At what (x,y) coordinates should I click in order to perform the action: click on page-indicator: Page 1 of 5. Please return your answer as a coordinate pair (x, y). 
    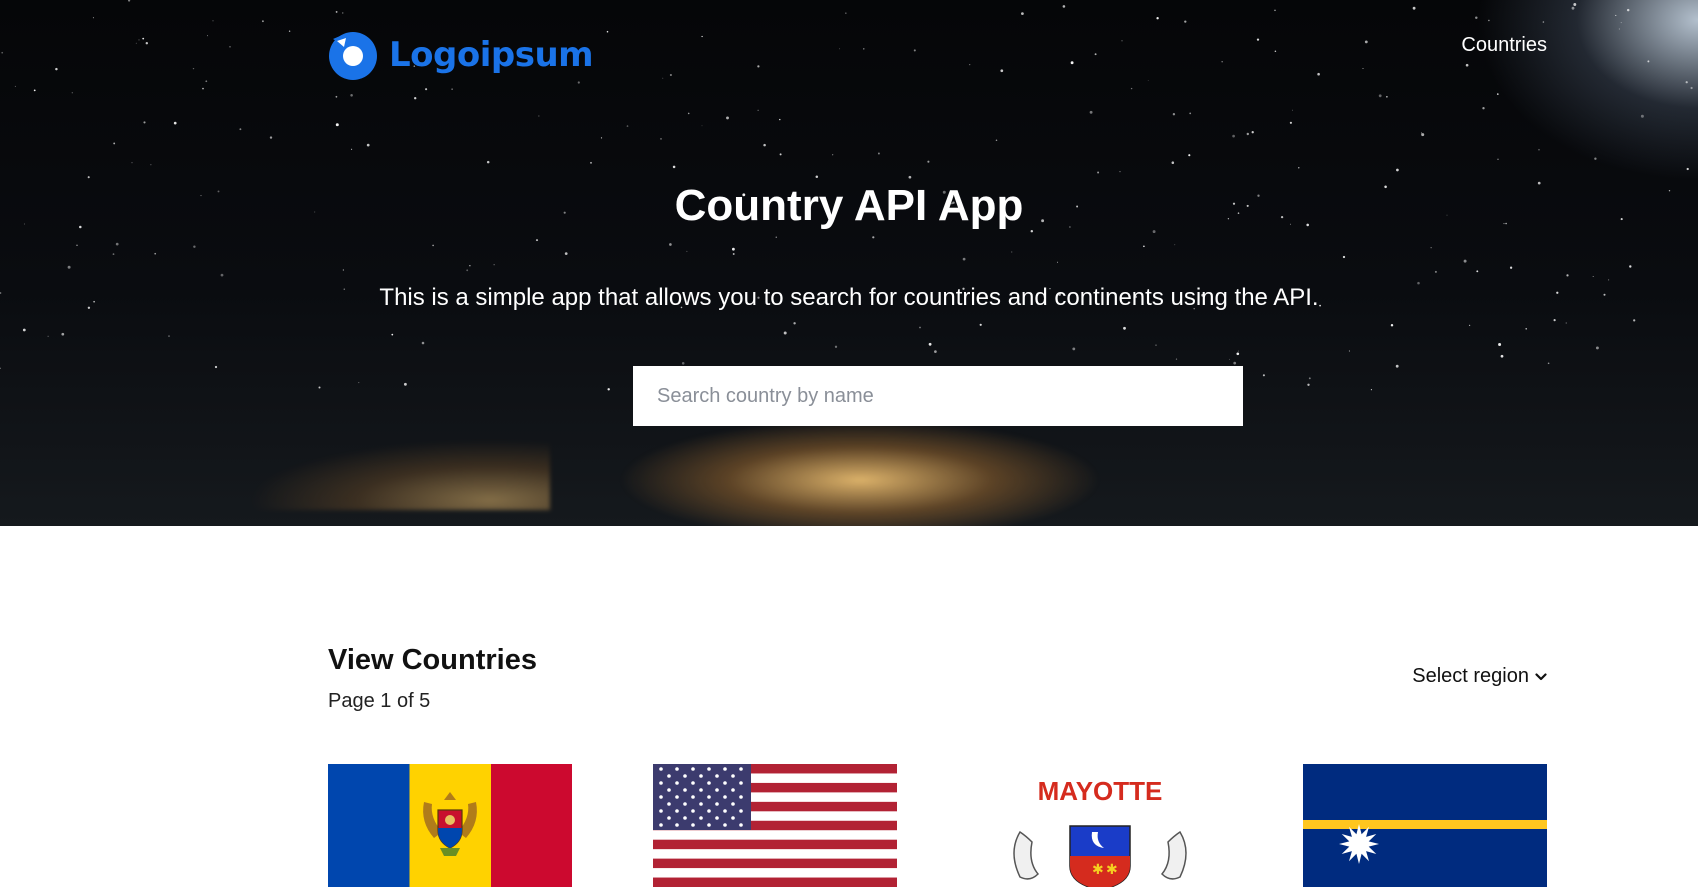
    Looking at the image, I should click on (379, 701).